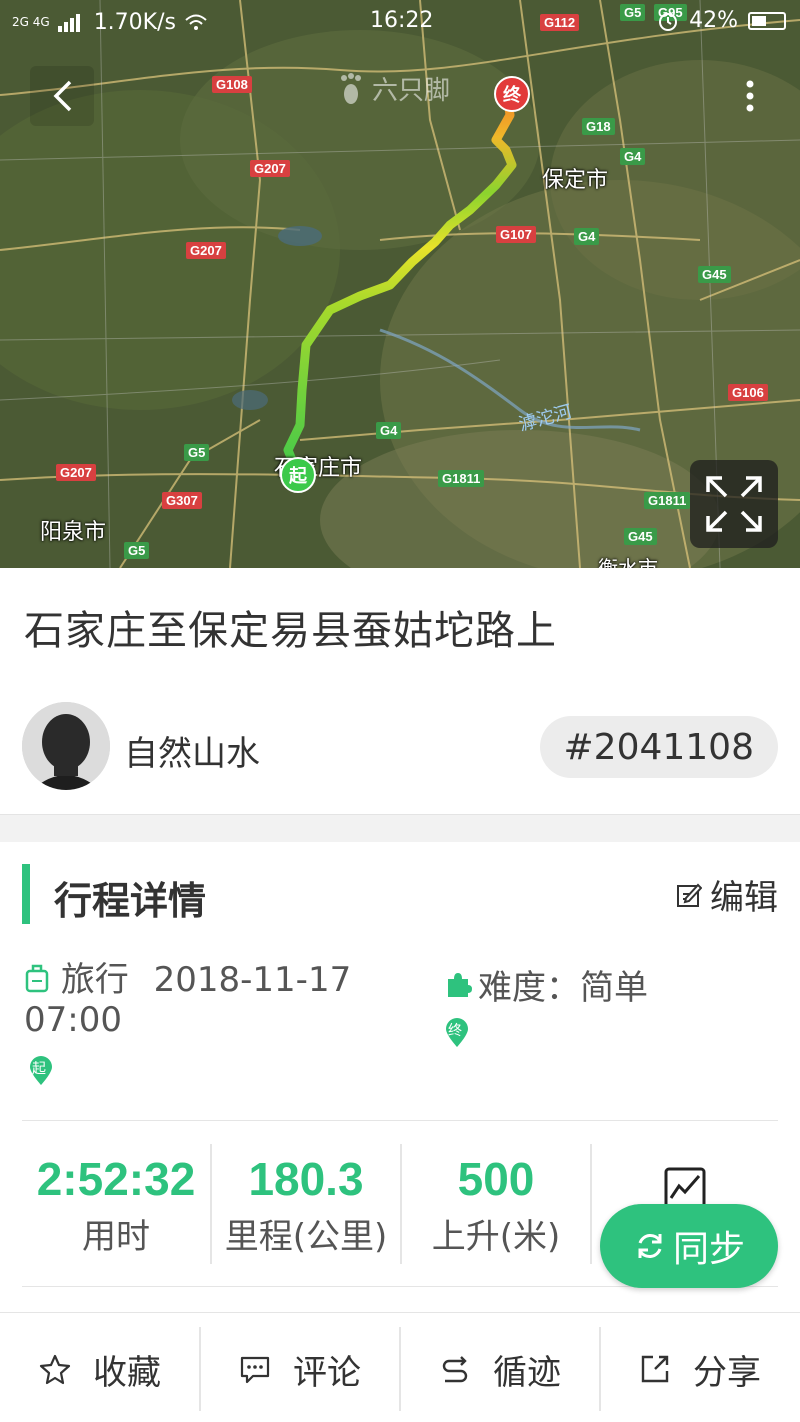  Describe the element at coordinates (460, 984) in the screenshot. I see `puzzle-icon` at that location.